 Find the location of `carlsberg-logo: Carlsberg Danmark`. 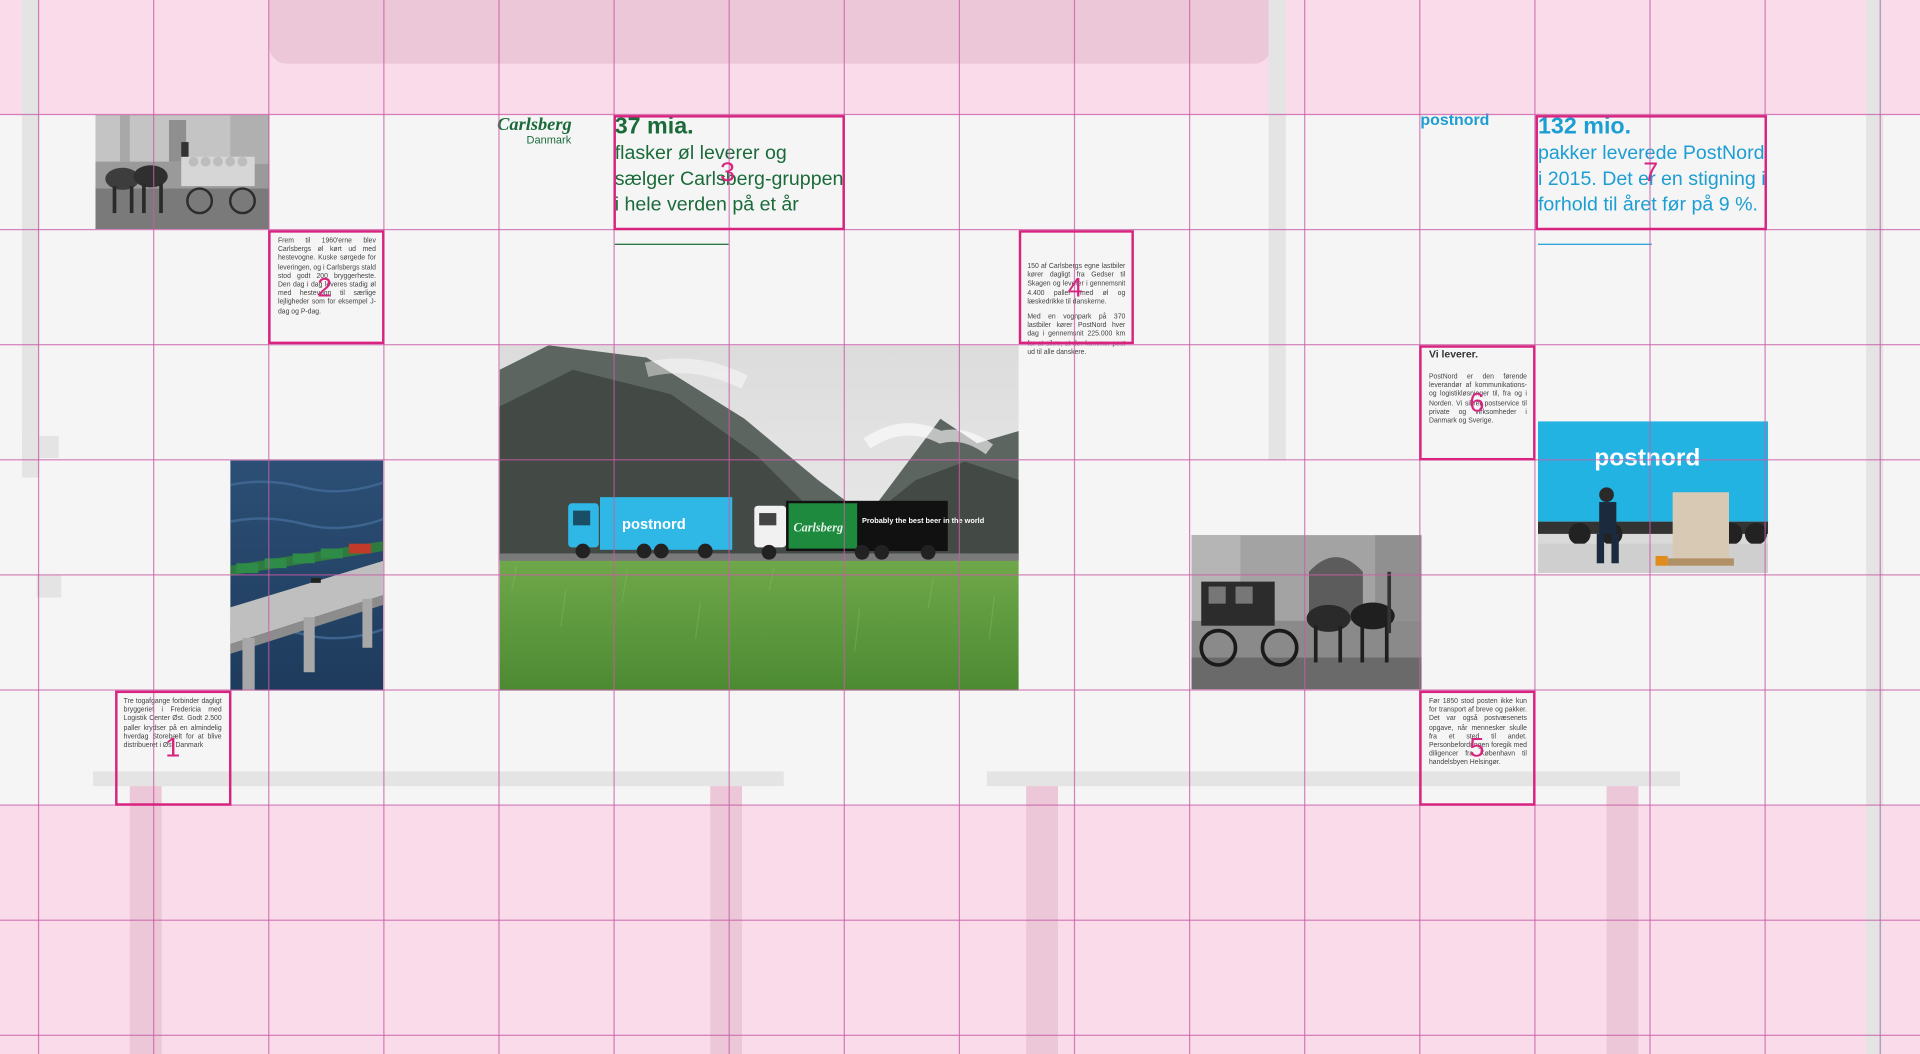

carlsberg-logo: Carlsberg Danmark is located at coordinates (540, 133).